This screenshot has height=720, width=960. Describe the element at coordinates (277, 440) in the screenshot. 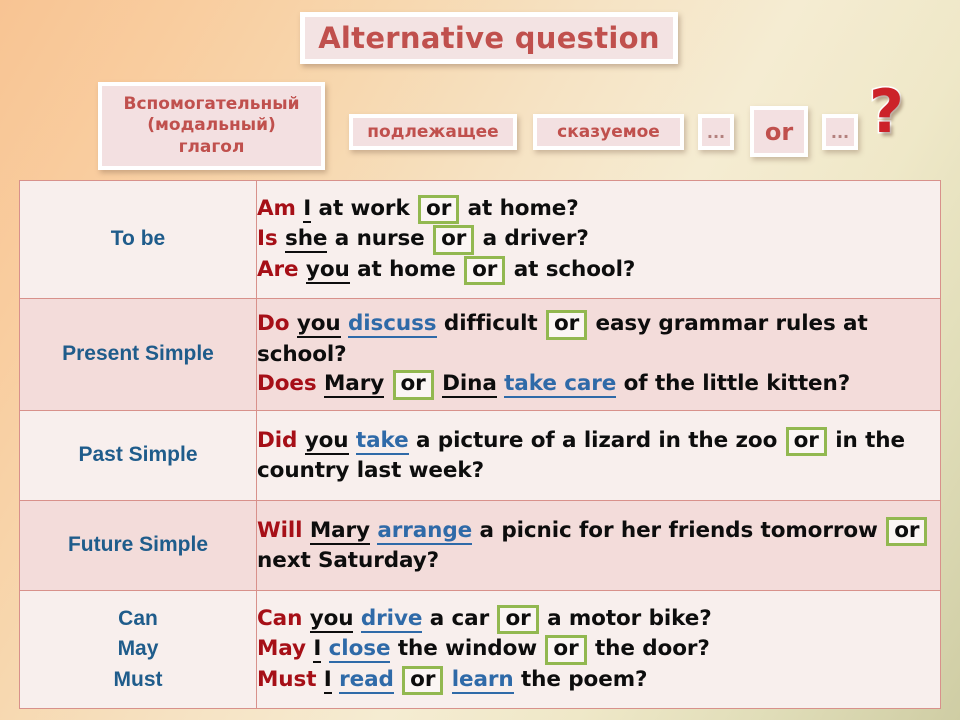

I see `auxiliary-verb: Did` at that location.